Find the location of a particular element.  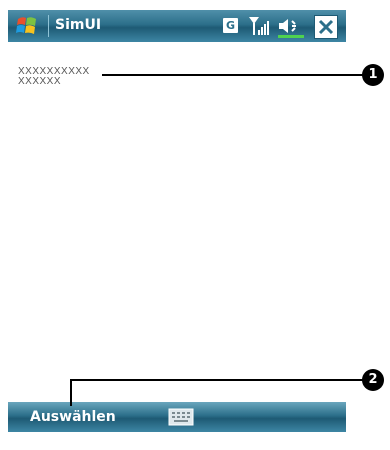

windows-start-icon is located at coordinates (27, 26).